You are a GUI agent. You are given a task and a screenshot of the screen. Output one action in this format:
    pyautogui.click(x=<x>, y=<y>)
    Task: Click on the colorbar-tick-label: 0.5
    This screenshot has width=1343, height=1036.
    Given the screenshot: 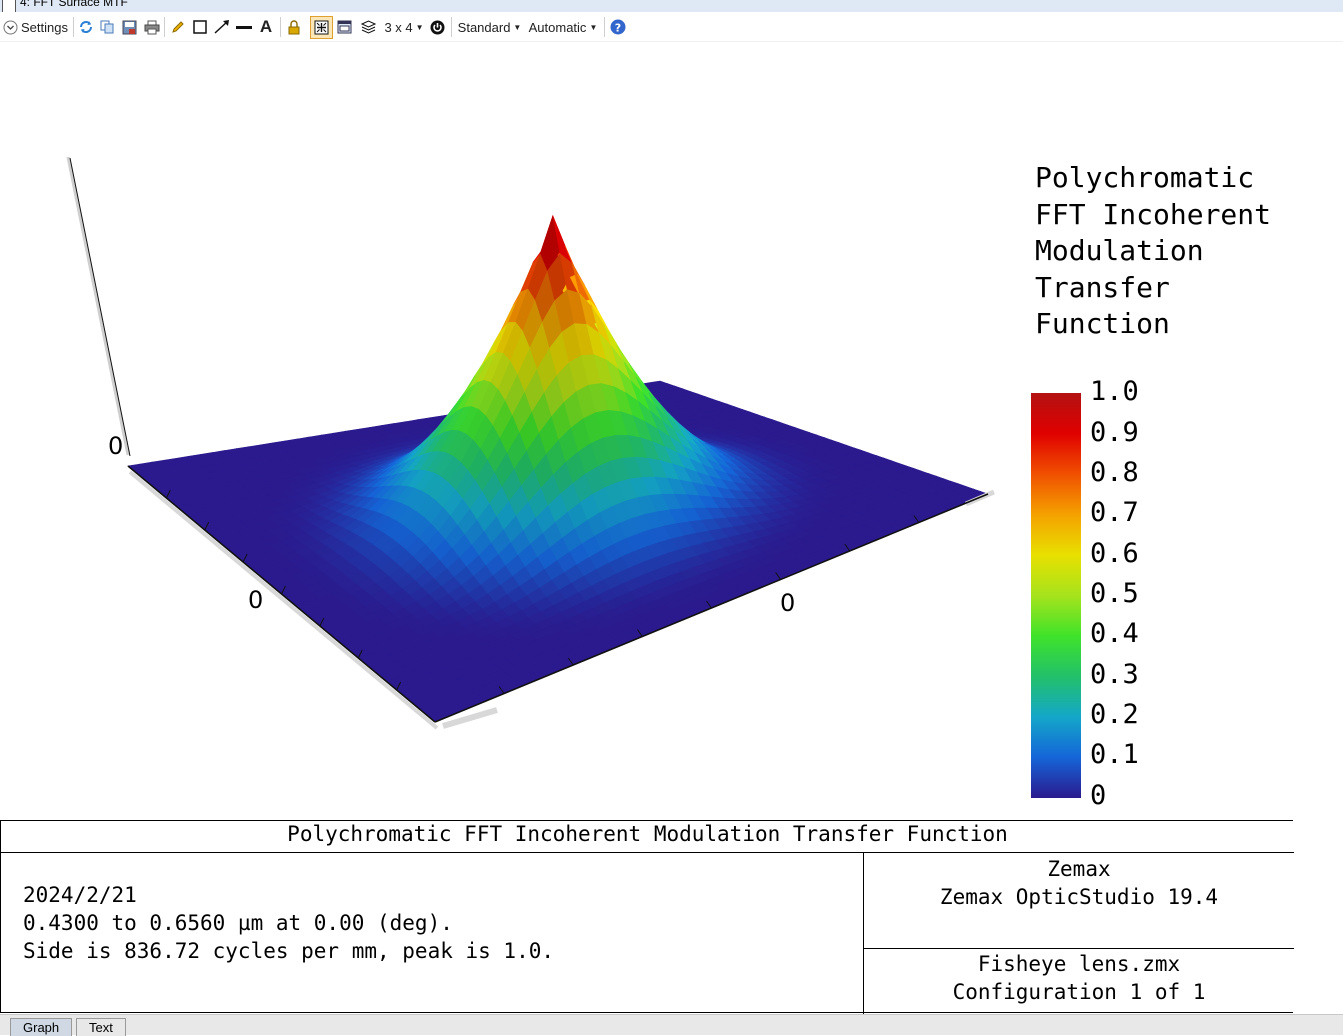 What is the action you would take?
    pyautogui.click(x=1114, y=593)
    